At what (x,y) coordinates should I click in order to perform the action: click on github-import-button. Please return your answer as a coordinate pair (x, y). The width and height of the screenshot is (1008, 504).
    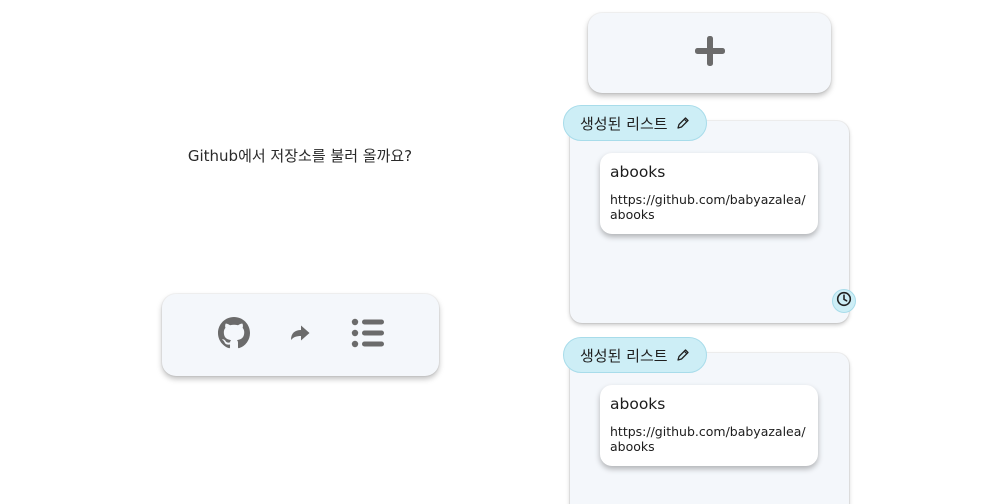
    Looking at the image, I should click on (234, 335).